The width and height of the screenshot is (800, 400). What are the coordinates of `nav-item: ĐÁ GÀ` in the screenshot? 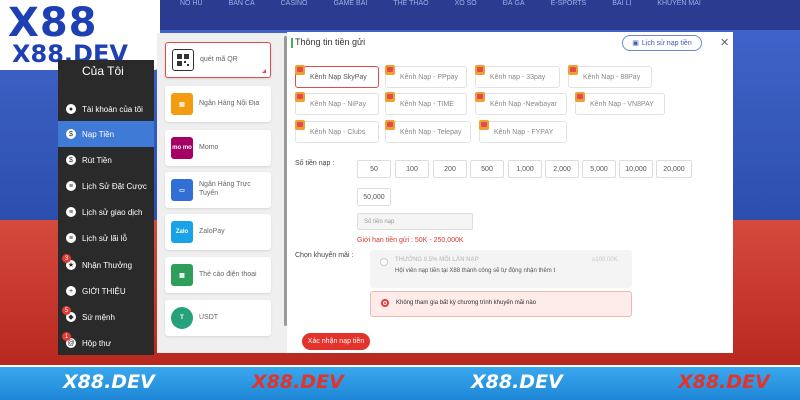 It's located at (514, 5).